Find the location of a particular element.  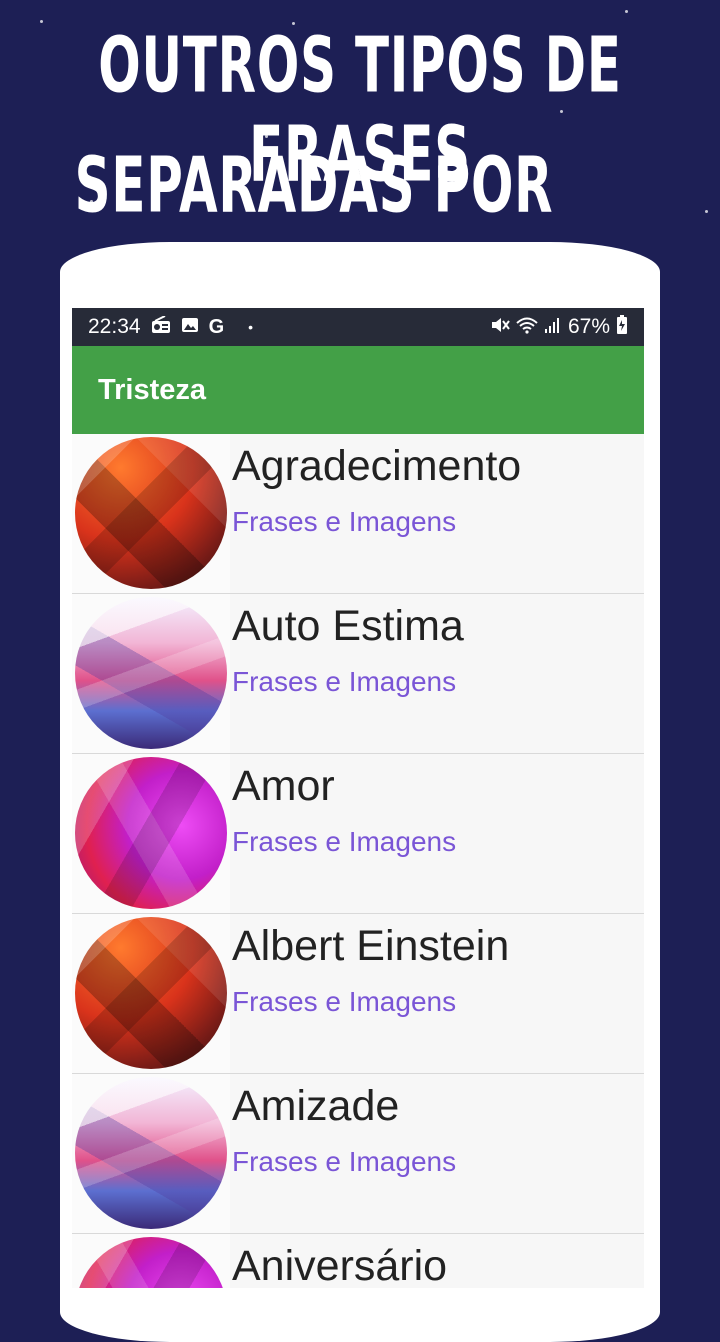

google-icon: G is located at coordinates (216, 326).